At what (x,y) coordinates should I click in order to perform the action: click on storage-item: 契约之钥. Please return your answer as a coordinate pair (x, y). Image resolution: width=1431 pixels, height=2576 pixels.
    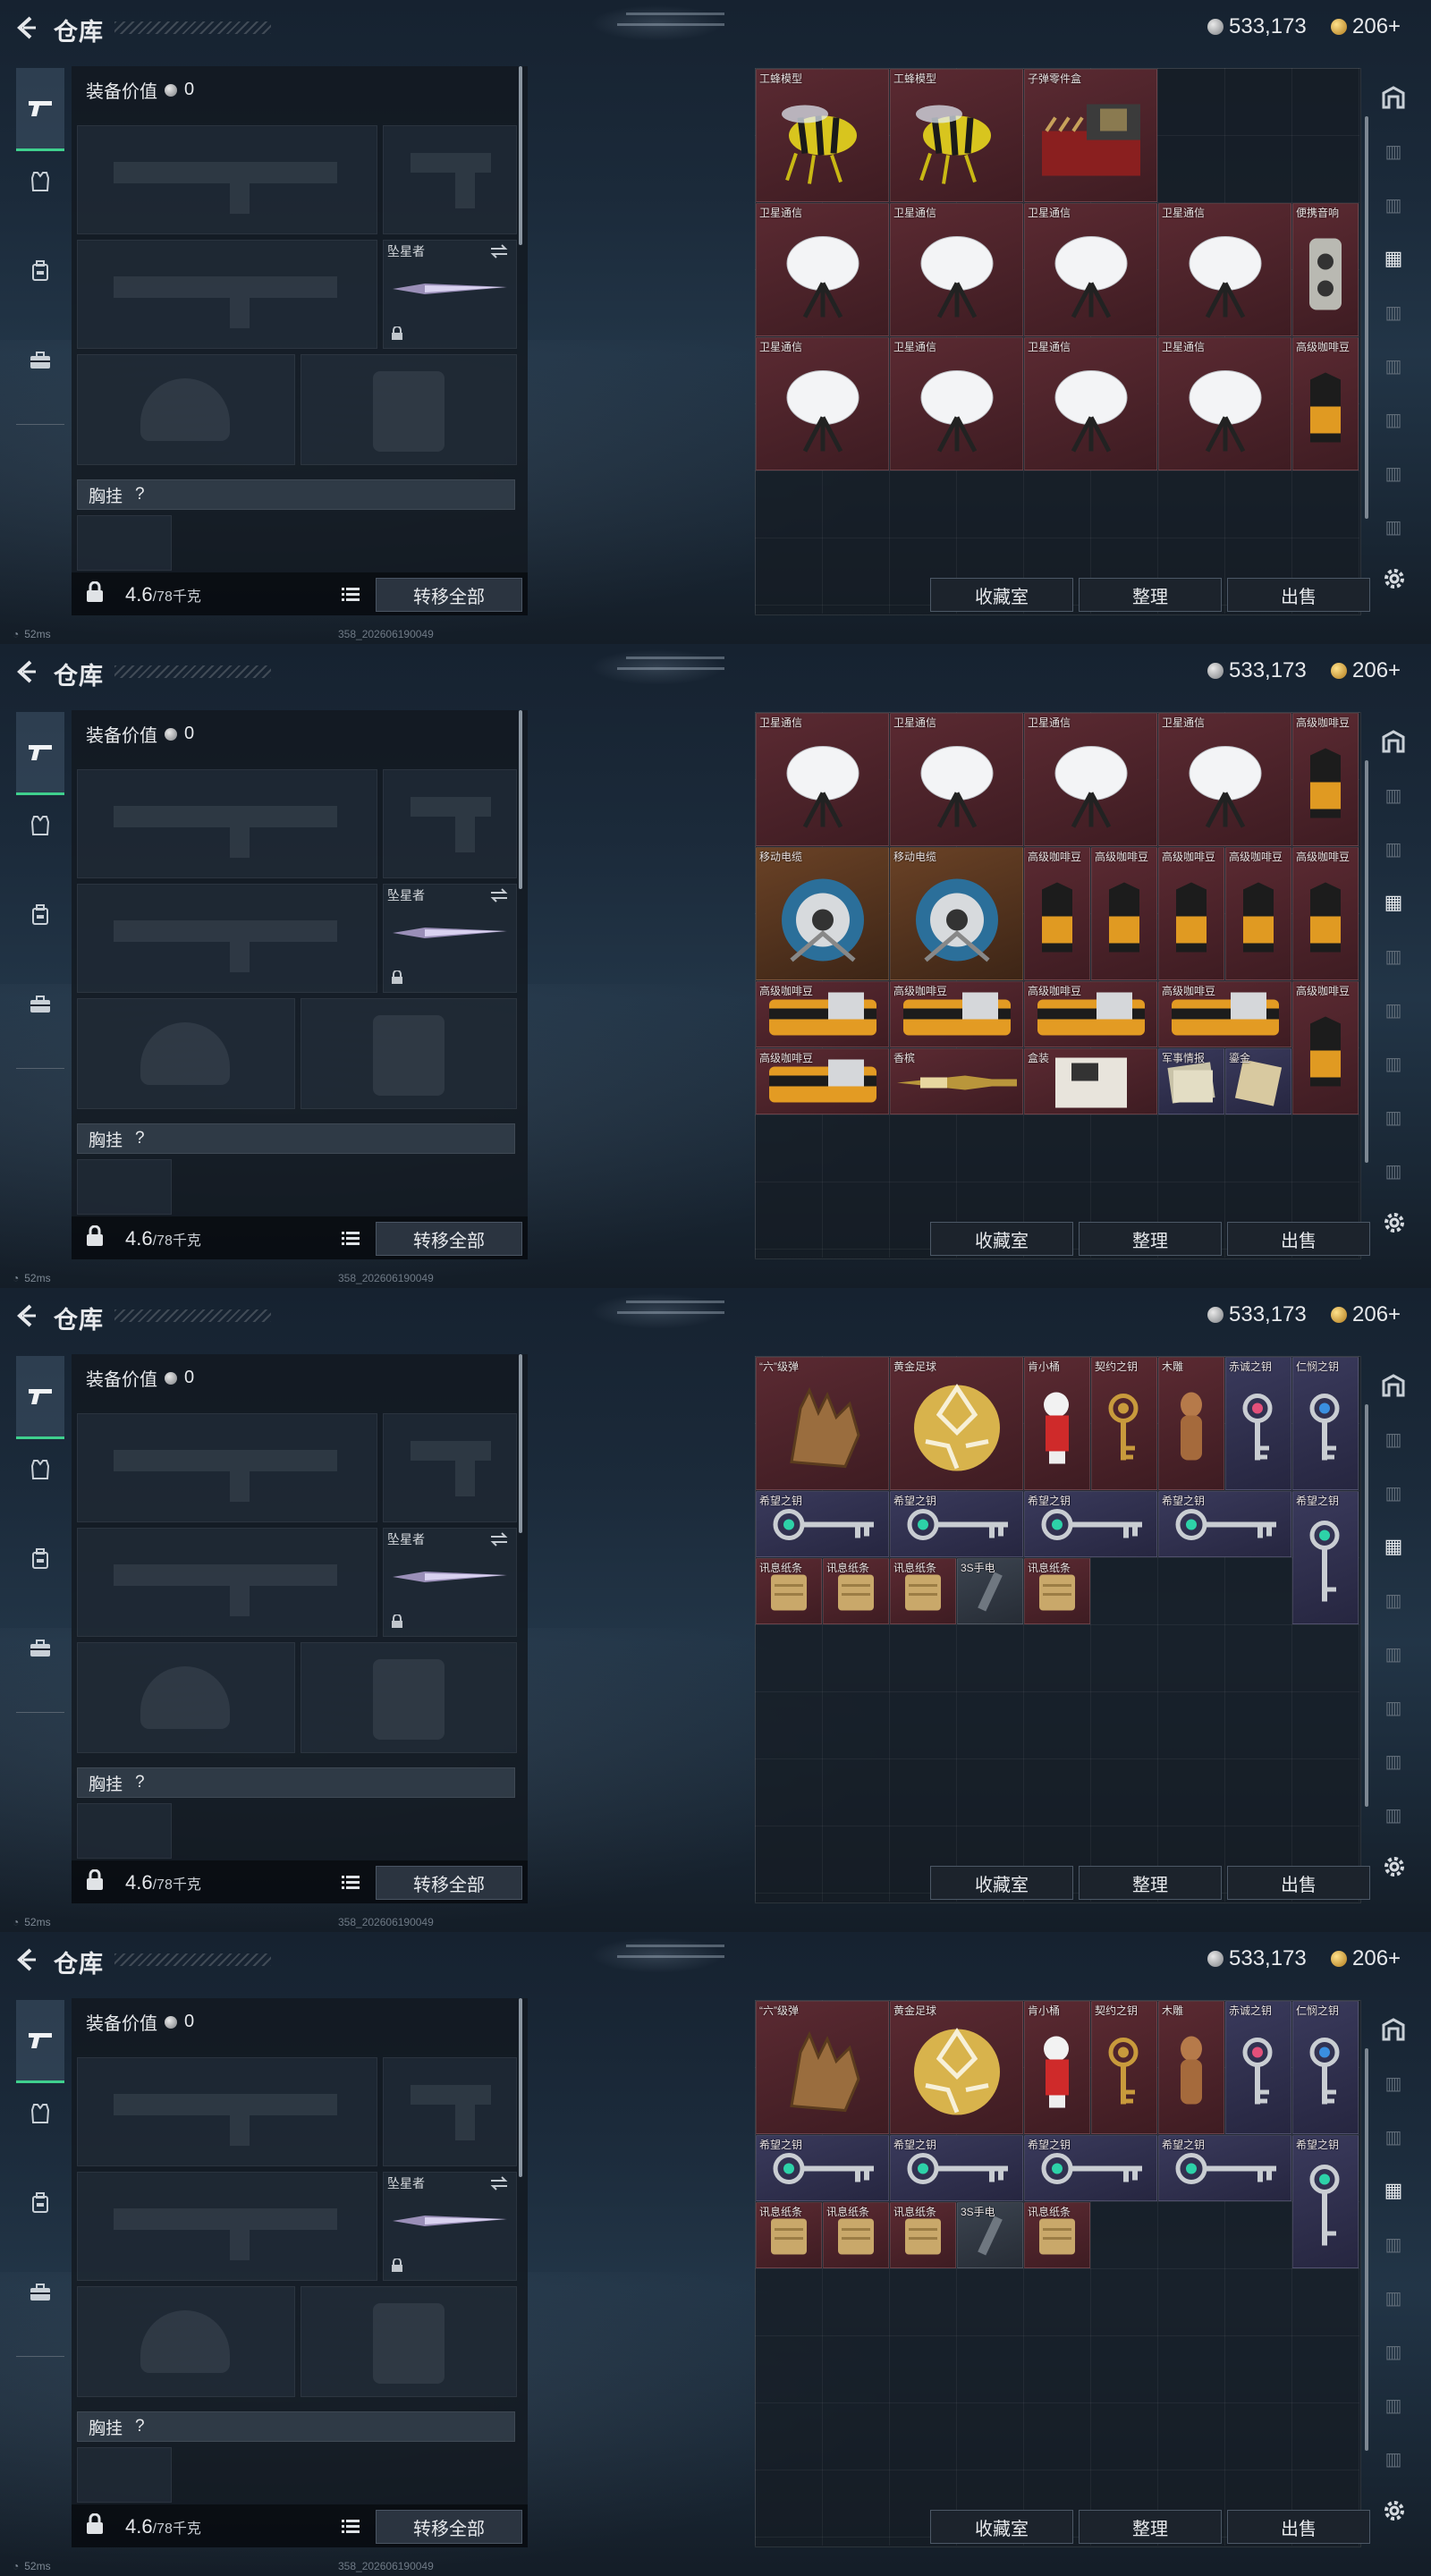
    Looking at the image, I should click on (1124, 1423).